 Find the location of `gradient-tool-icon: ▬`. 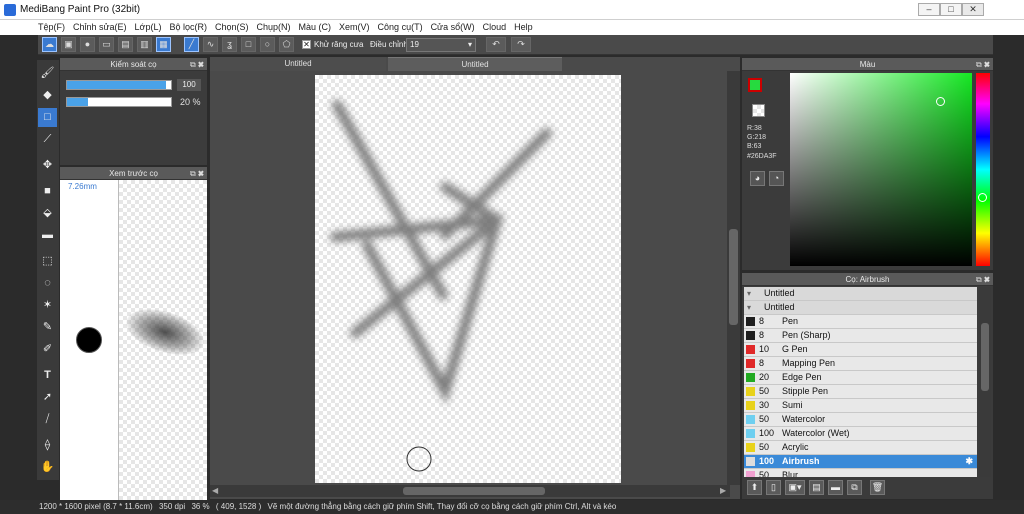

gradient-tool-icon: ▬ is located at coordinates (47, 235).